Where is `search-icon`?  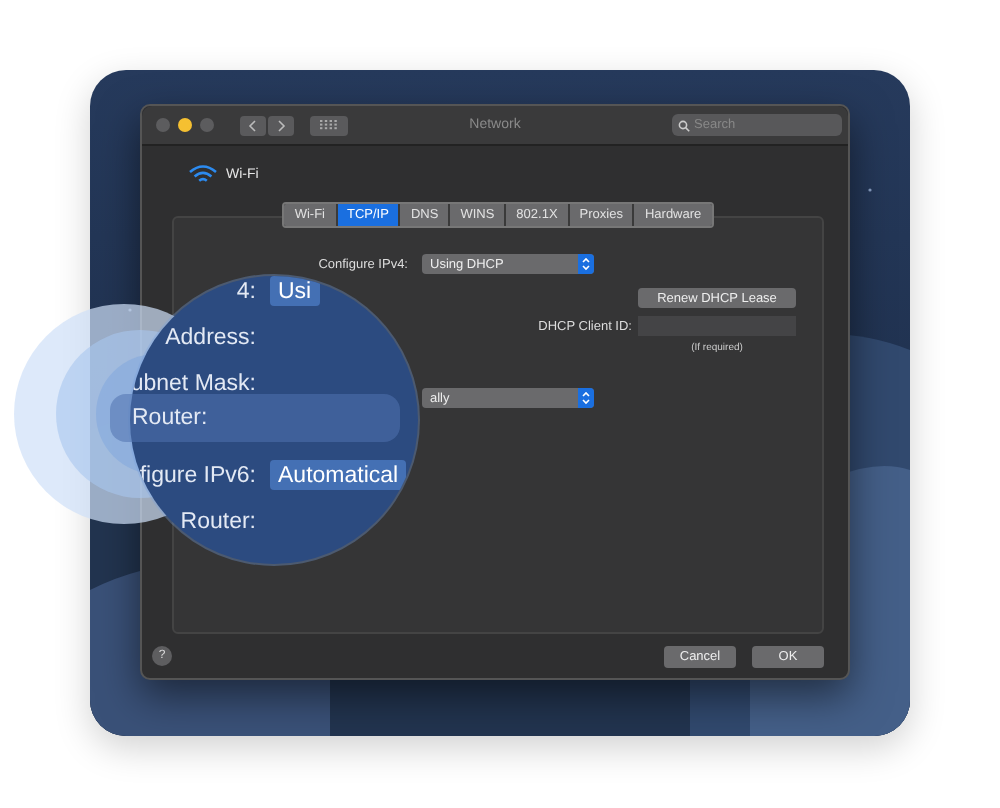 search-icon is located at coordinates (684, 125).